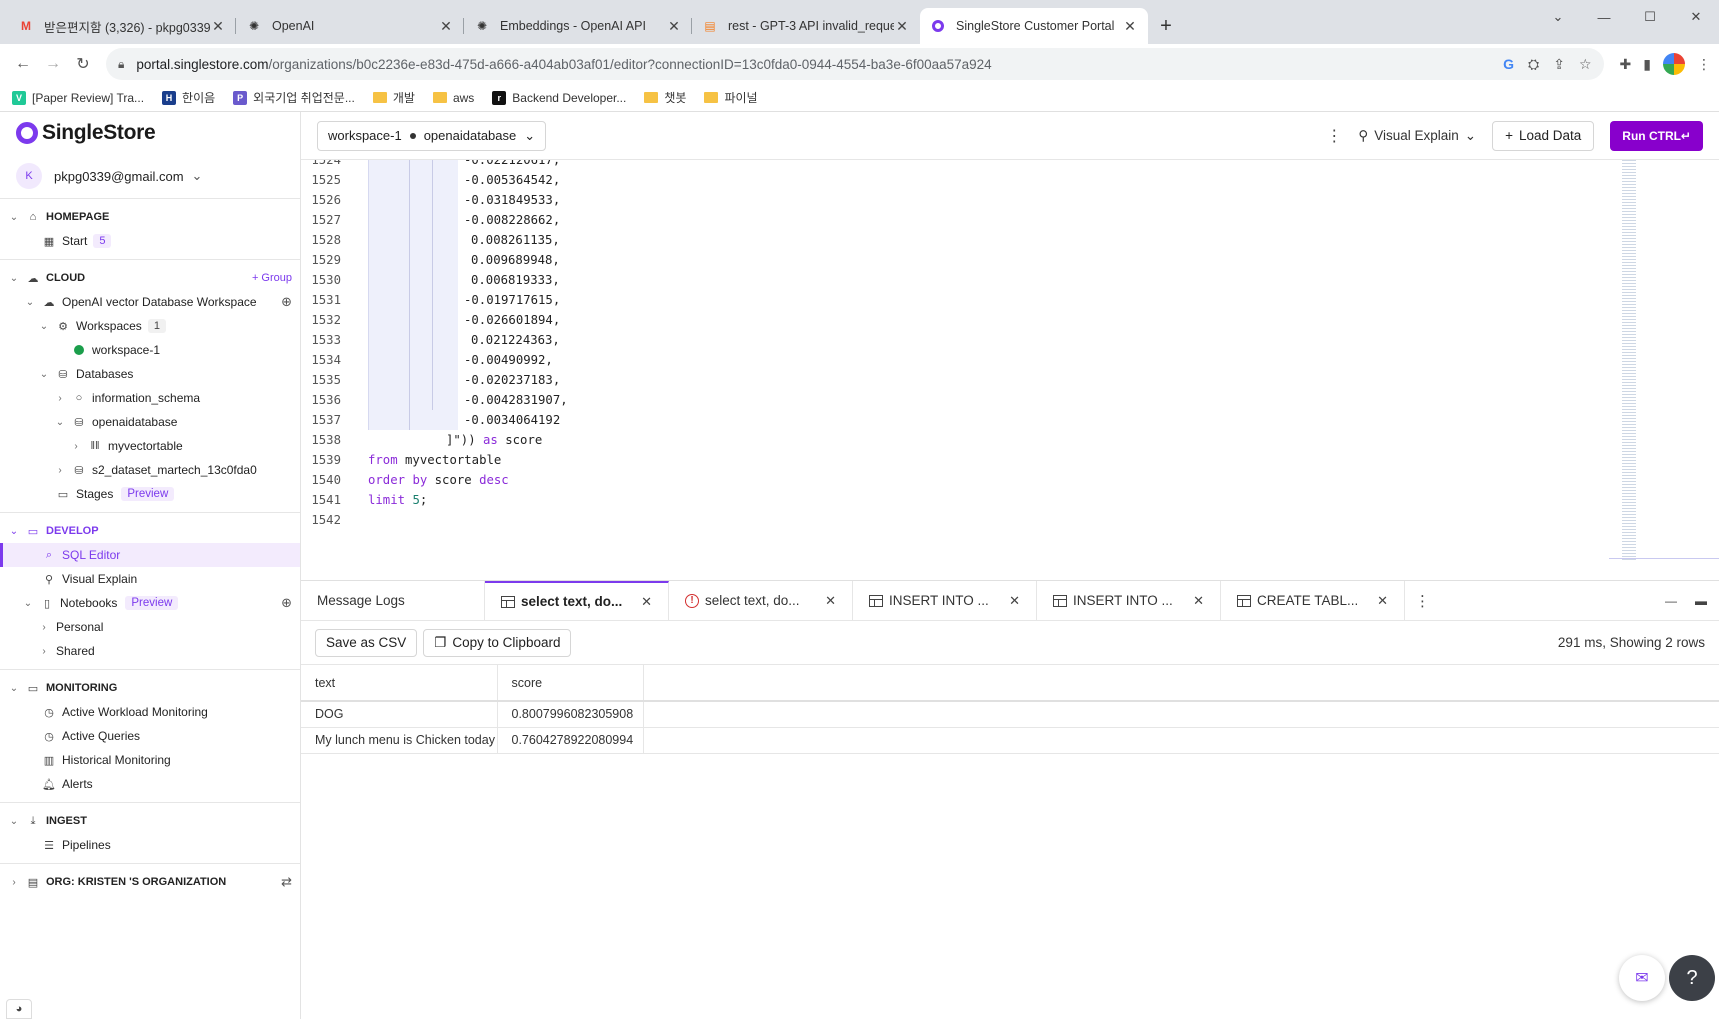 The image size is (1719, 1019). What do you see at coordinates (286, 882) in the screenshot?
I see `swap-icon: ⇄` at bounding box center [286, 882].